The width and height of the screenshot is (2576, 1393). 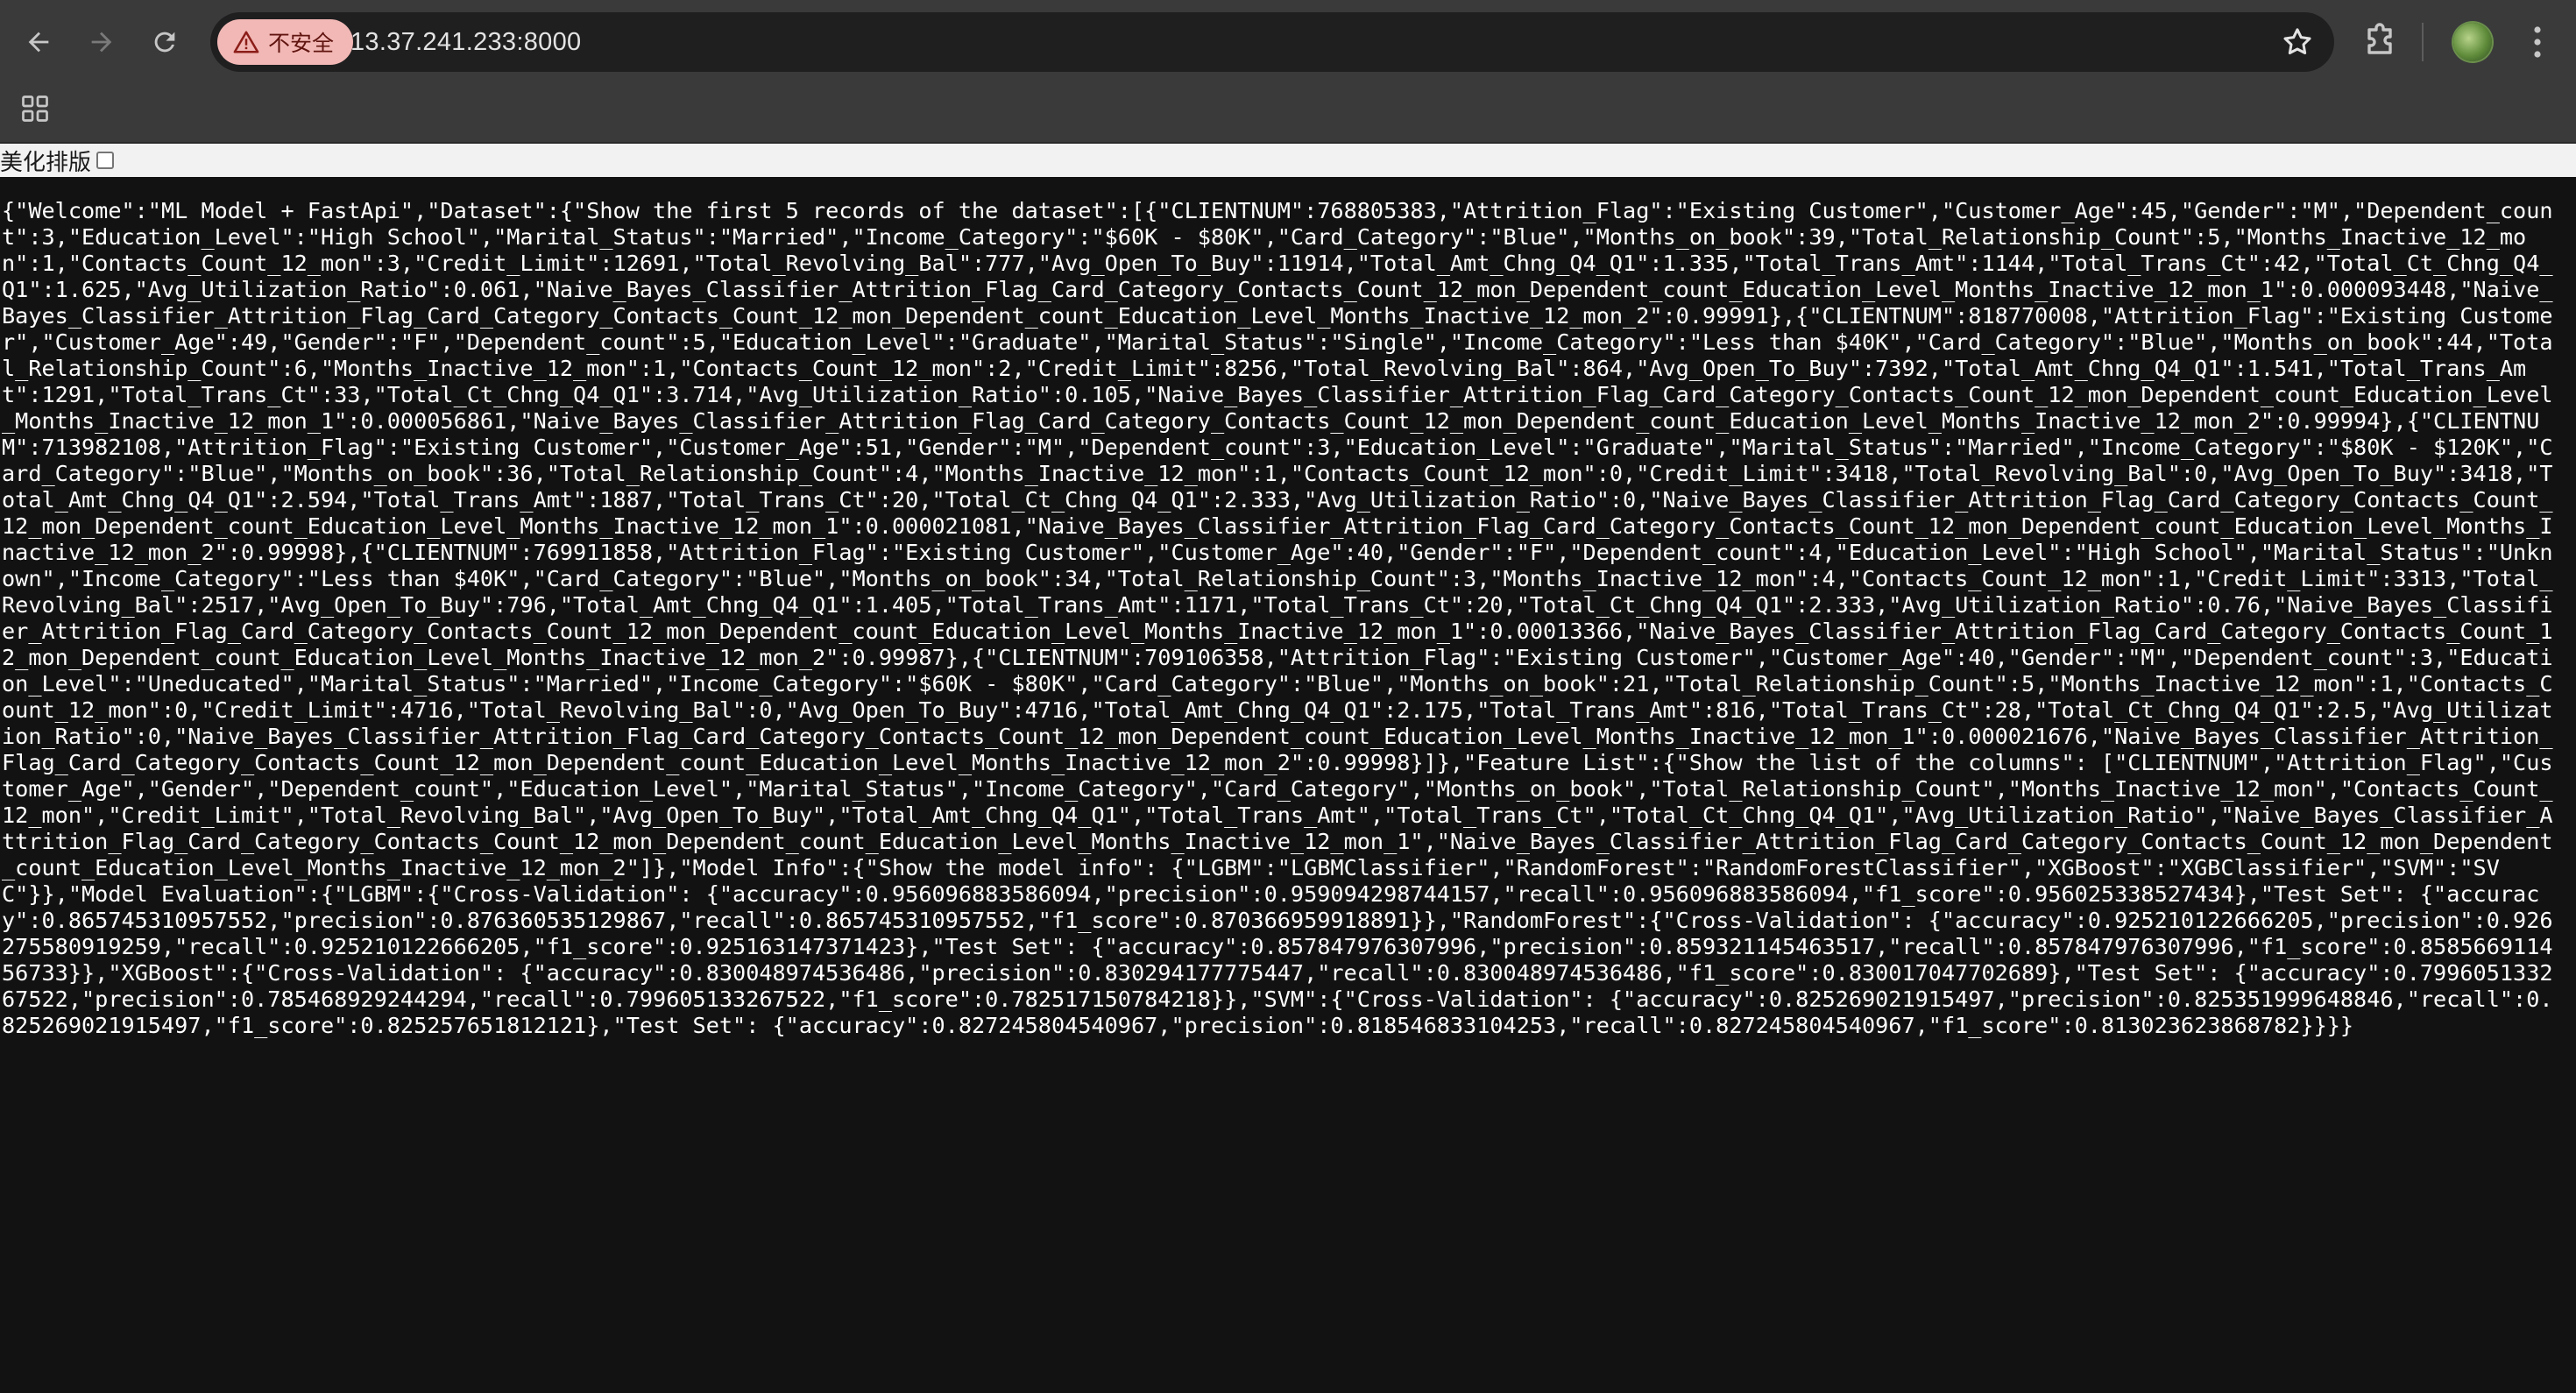 I want to click on reload-icon, so click(x=164, y=43).